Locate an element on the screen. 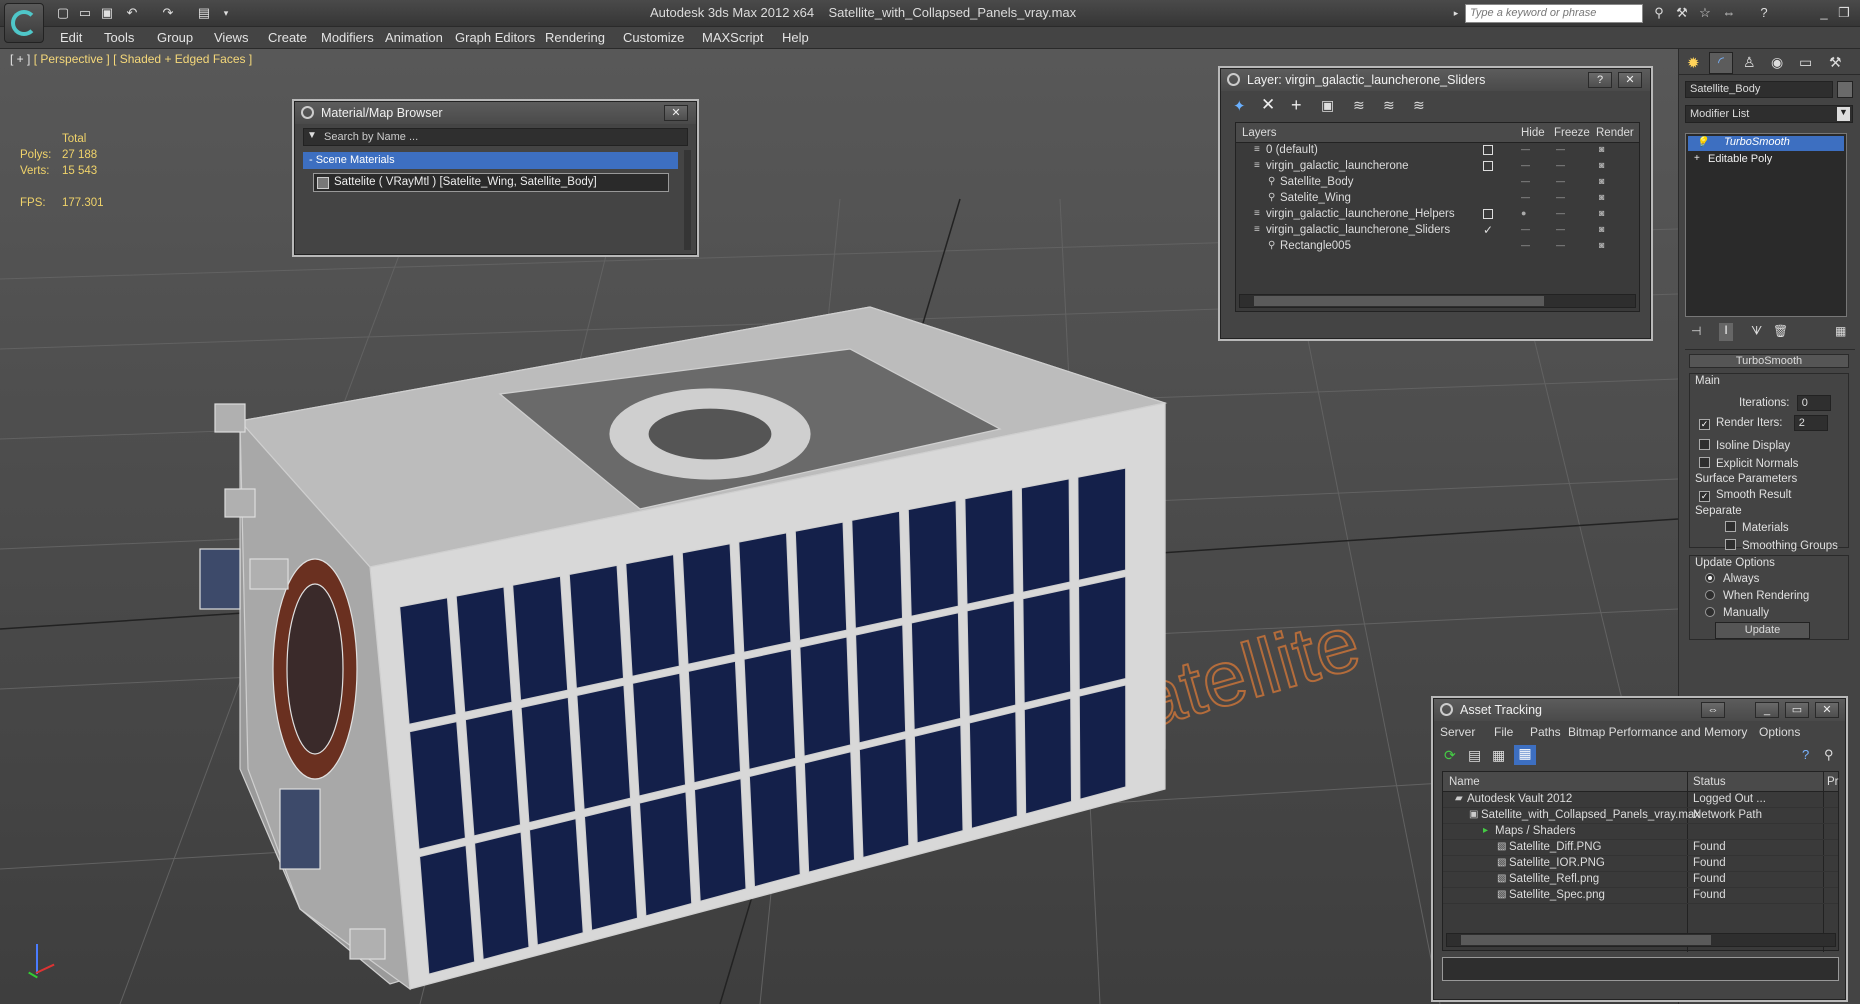  update-button: Update is located at coordinates (1762, 630).